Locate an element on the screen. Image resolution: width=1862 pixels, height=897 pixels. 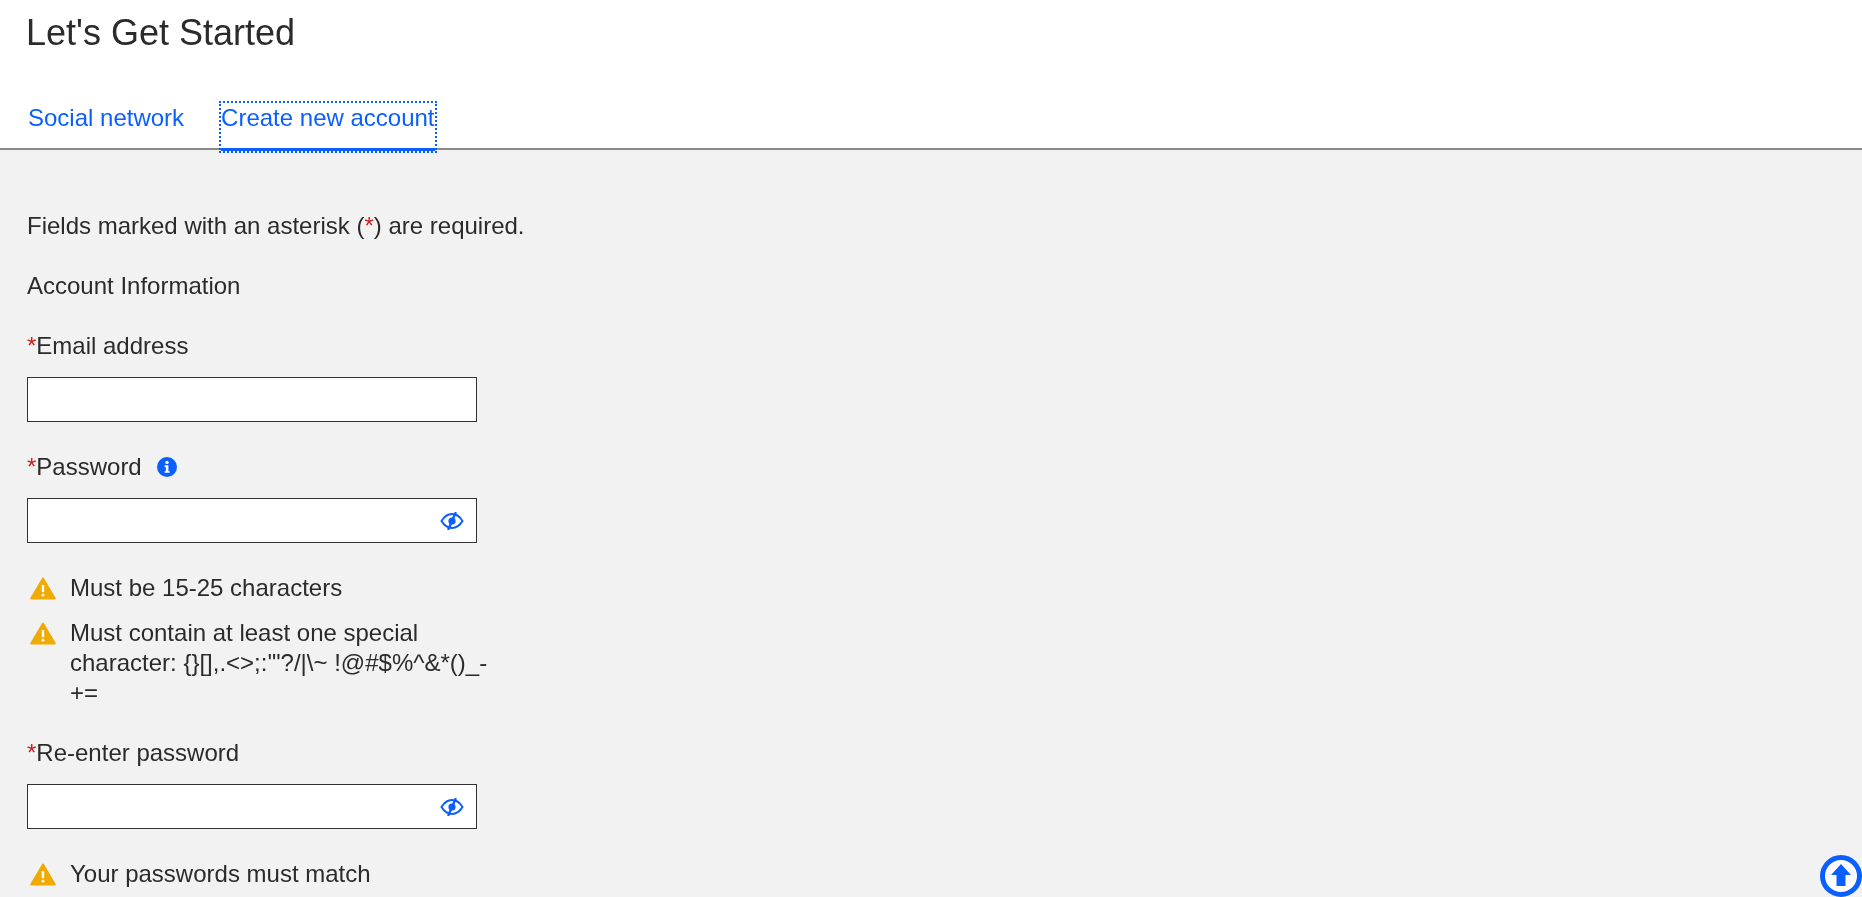
field-label: *Password is located at coordinates (84, 467).